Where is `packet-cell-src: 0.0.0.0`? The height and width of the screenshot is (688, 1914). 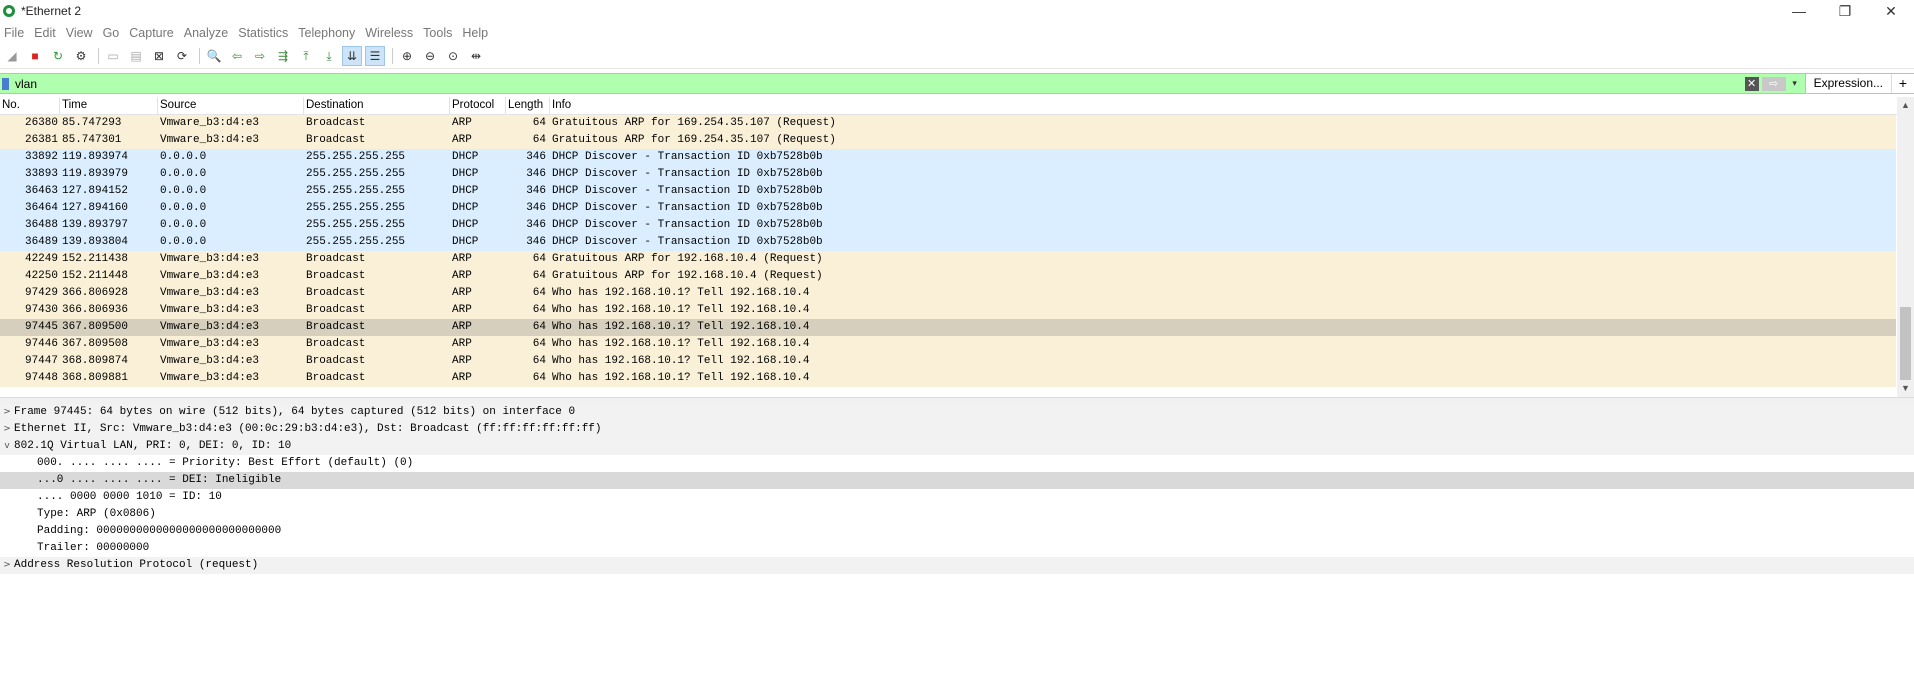
packet-cell-src: 0.0.0.0 is located at coordinates (183, 174).